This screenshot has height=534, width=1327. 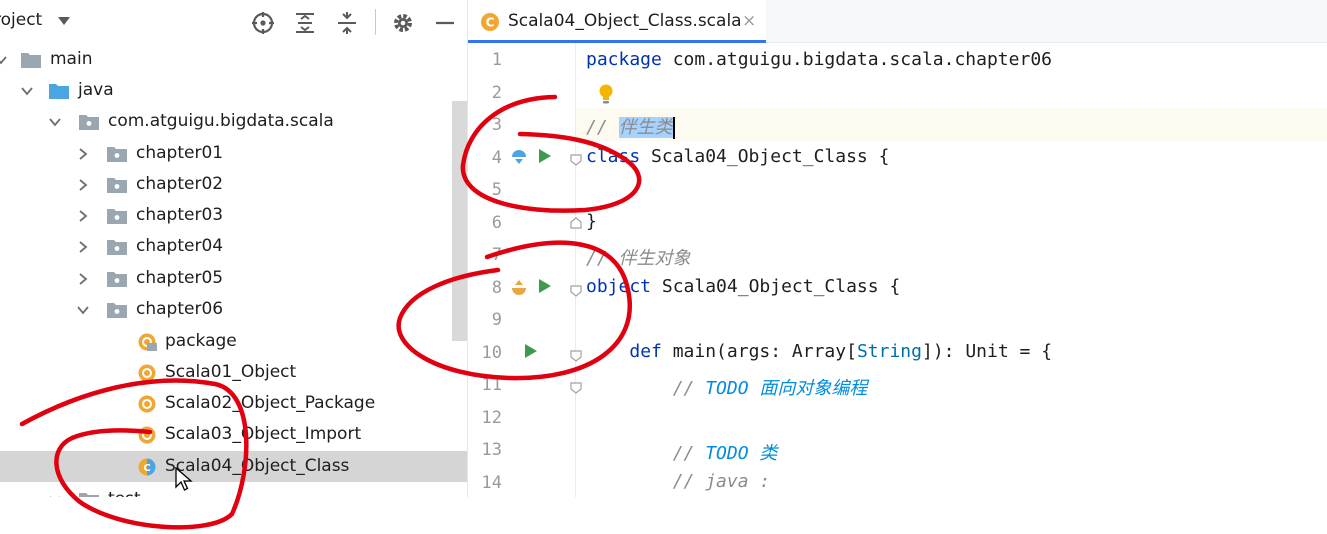 What do you see at coordinates (759, 351) in the screenshot?
I see `code-text: main(args: Array[` at bounding box center [759, 351].